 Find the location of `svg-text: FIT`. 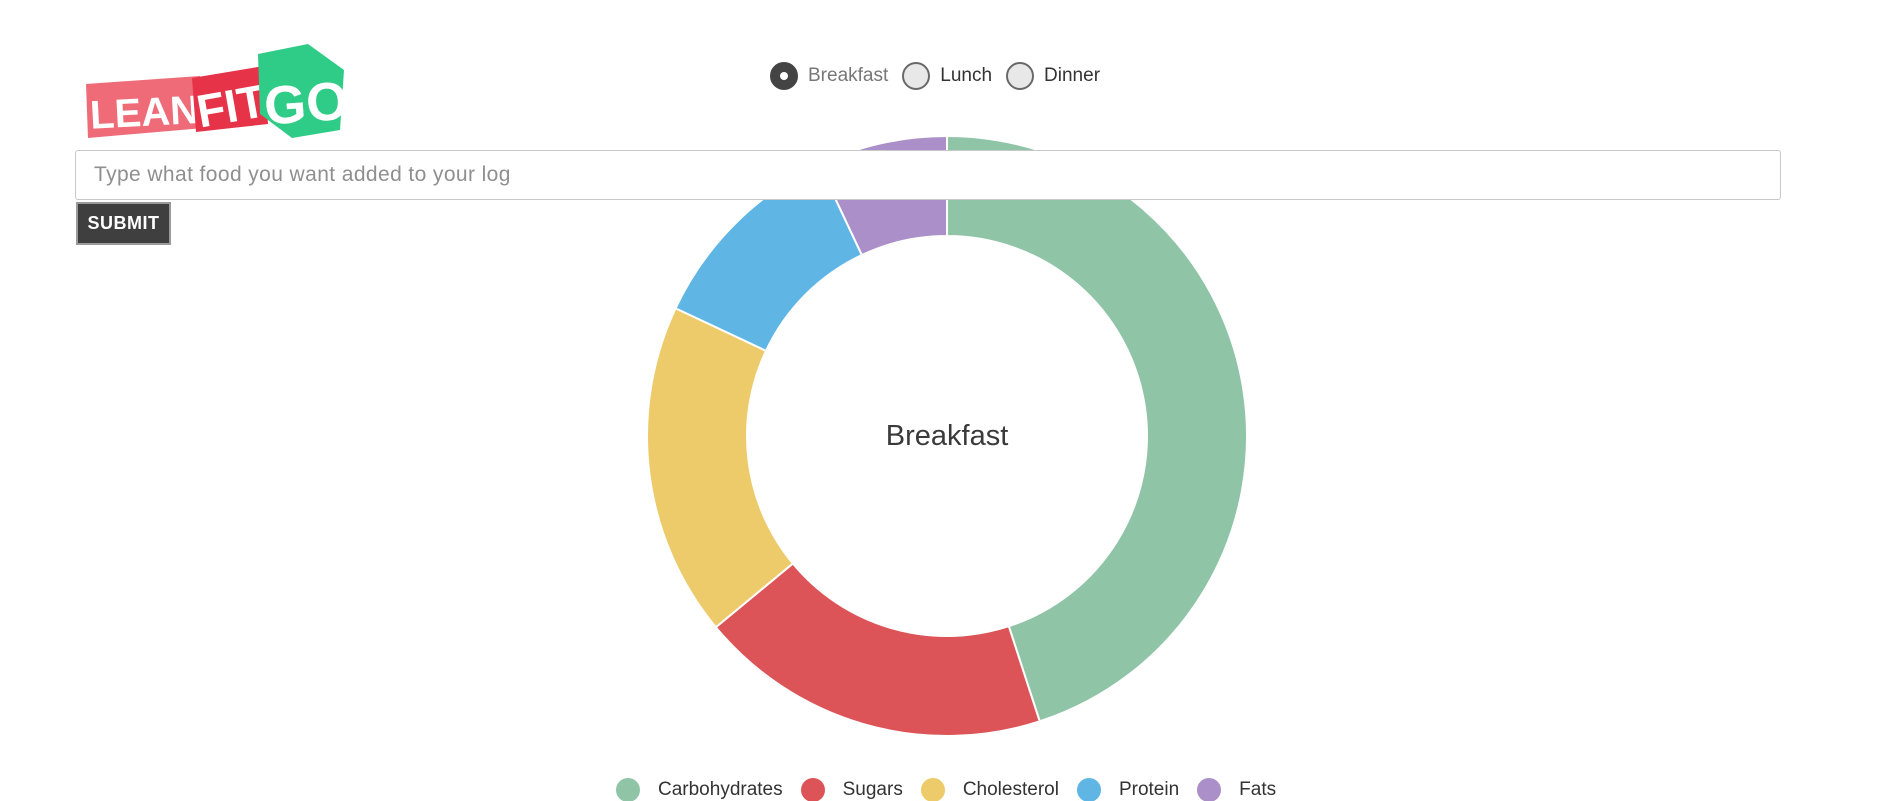

svg-text: FIT is located at coordinates (231, 105).